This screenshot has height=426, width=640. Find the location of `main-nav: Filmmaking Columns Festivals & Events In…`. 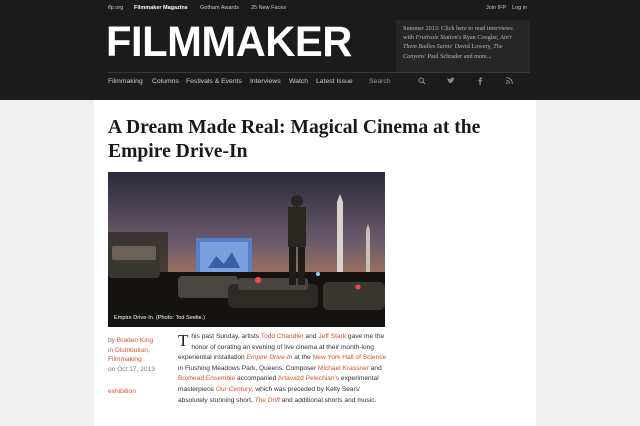

main-nav: Filmmaking Columns Festivals & Events In… is located at coordinates (319, 83).